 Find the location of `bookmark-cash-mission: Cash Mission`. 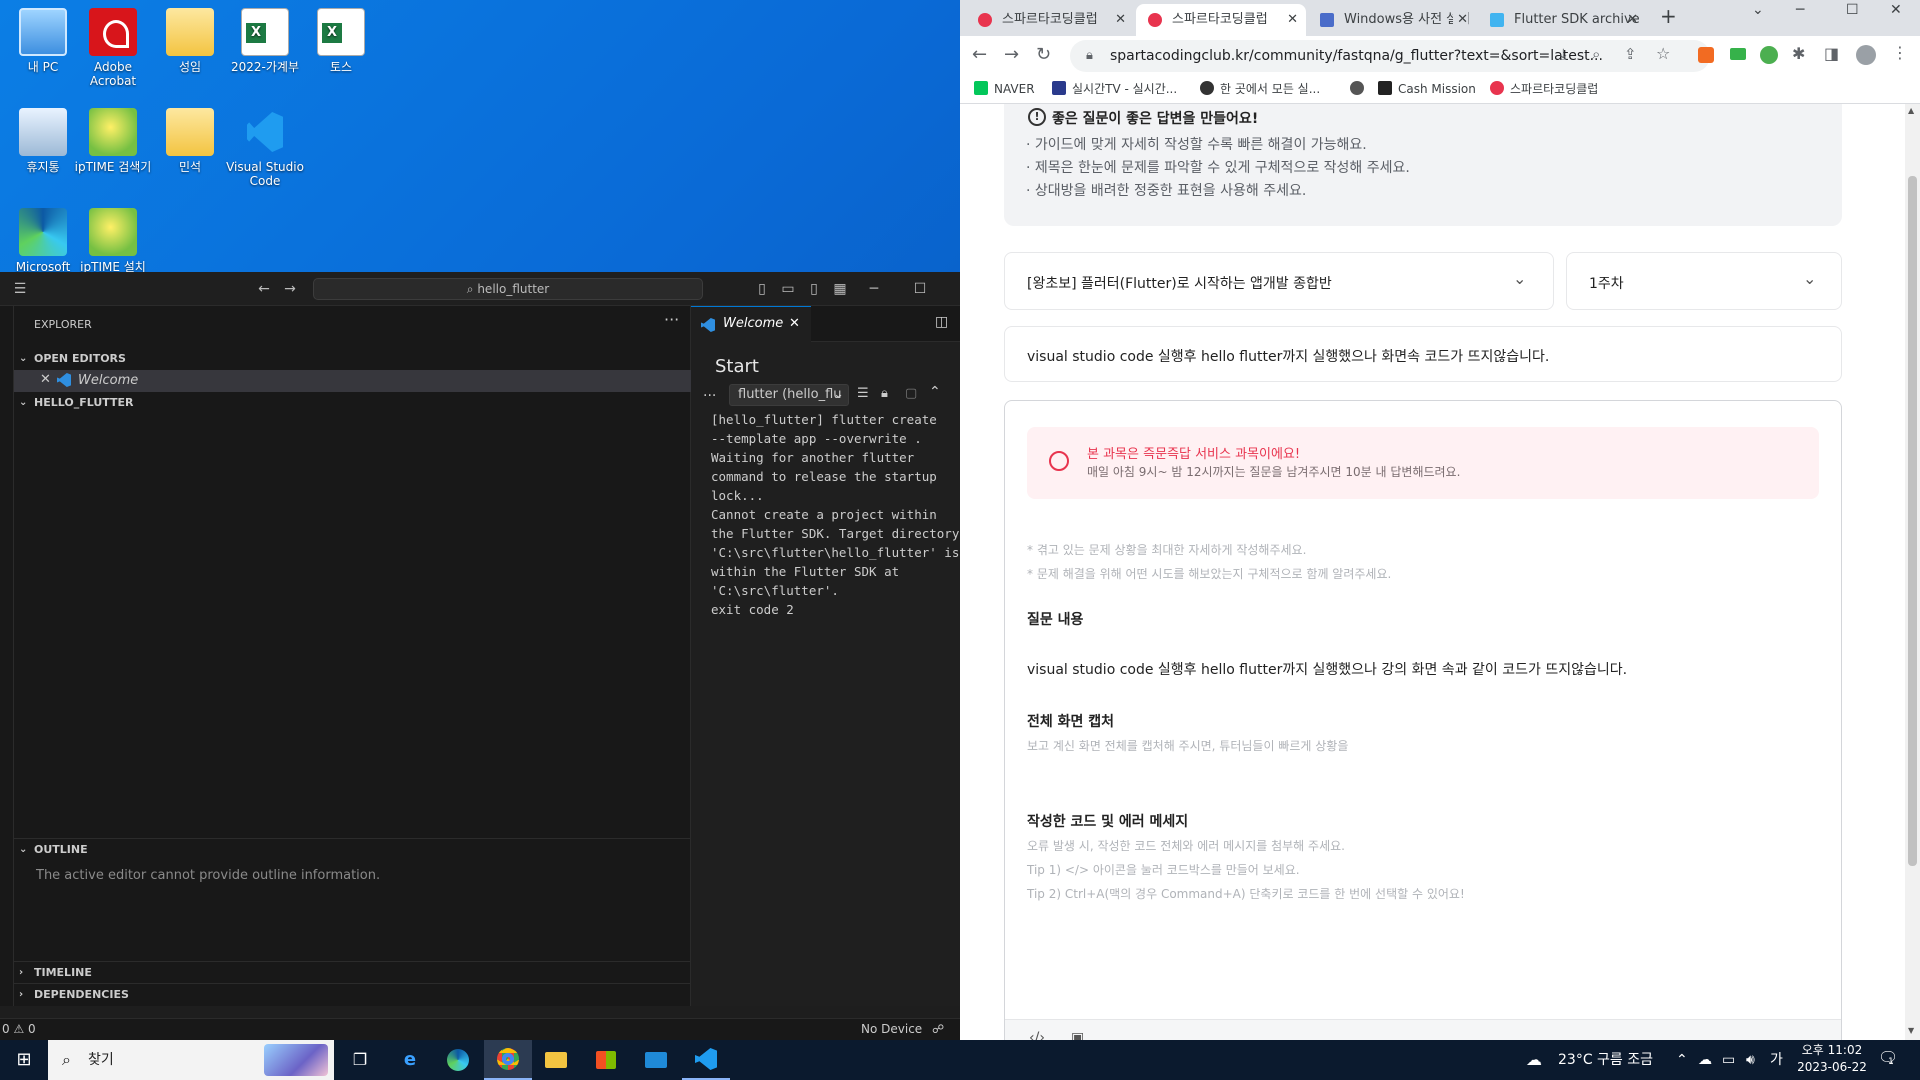

bookmark-cash-mission: Cash Mission is located at coordinates (1427, 89).